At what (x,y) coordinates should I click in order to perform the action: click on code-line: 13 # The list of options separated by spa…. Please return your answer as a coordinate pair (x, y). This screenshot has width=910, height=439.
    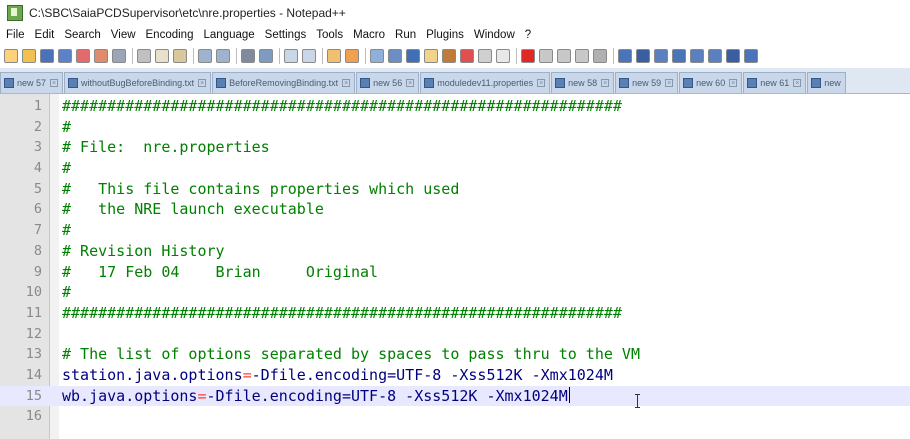
    Looking at the image, I should click on (455, 354).